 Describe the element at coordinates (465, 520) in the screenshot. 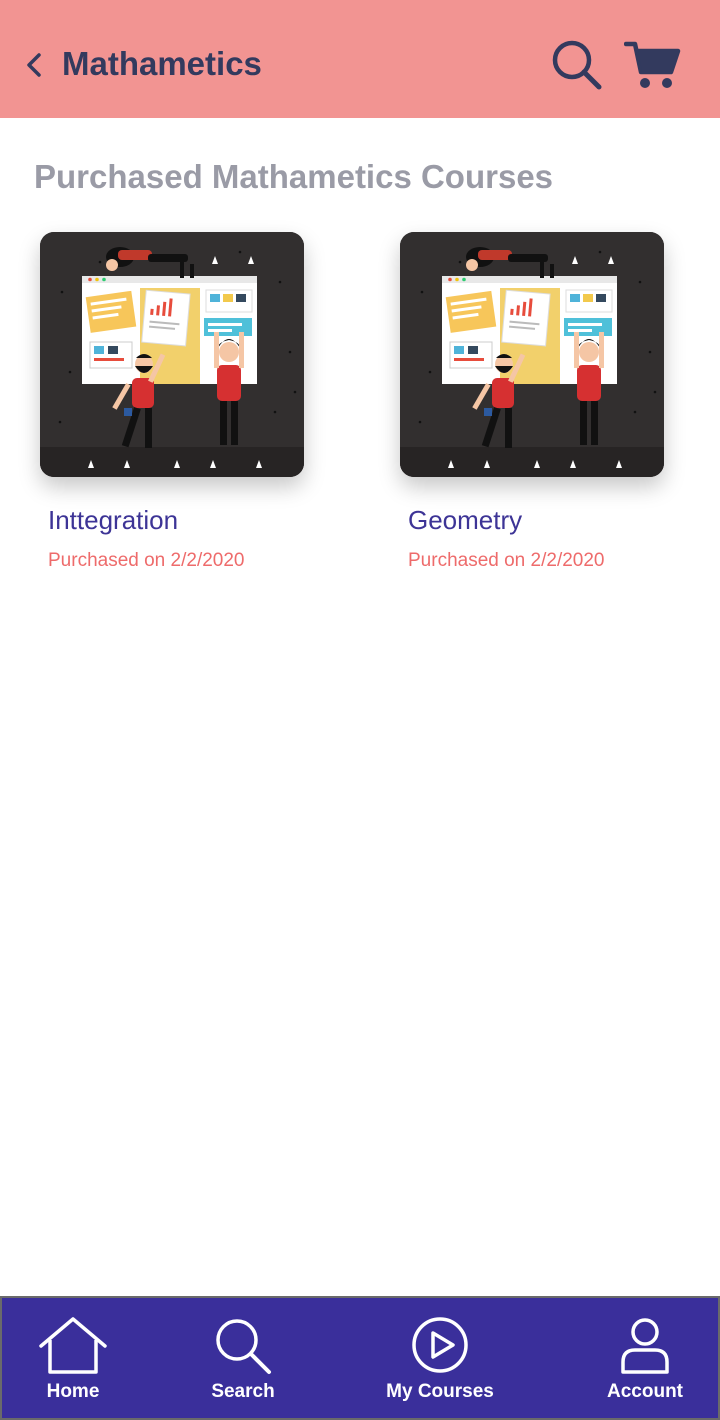

I see `course-title: Geometry` at that location.